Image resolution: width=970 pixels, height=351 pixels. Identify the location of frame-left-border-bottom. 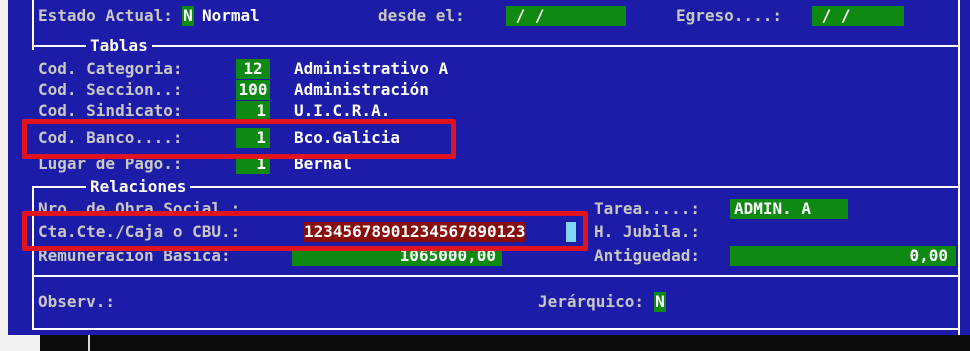
(33, 259).